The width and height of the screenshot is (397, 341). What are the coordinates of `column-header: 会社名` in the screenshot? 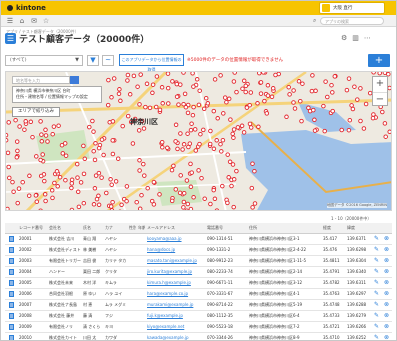 It's located at (64, 228).